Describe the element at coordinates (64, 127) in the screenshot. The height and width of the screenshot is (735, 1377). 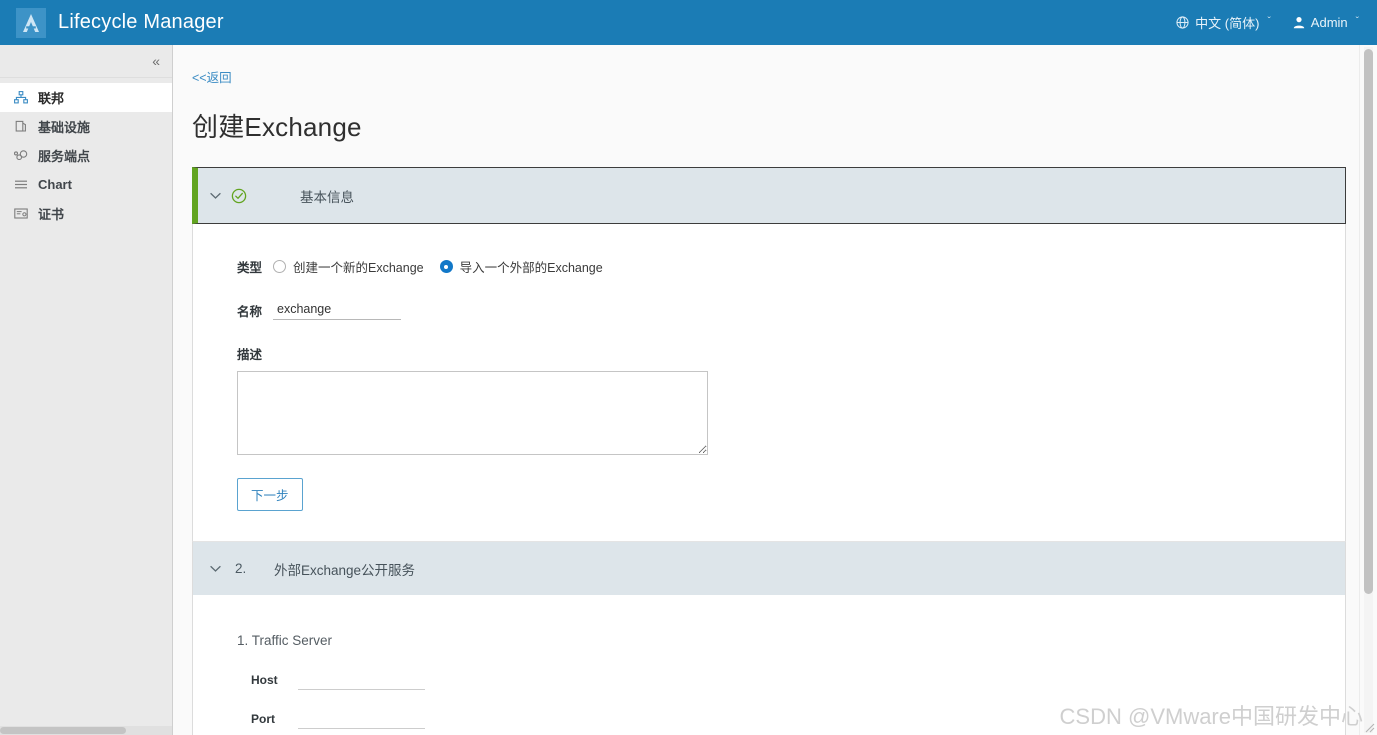
I see `sidebar-item-label: 基础设施` at that location.